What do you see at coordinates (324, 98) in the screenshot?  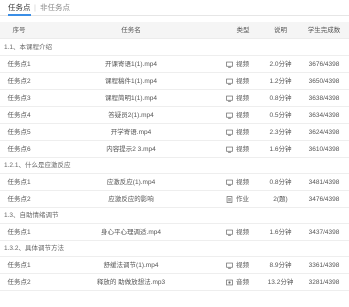 I see `completed-count: 3638/4398` at bounding box center [324, 98].